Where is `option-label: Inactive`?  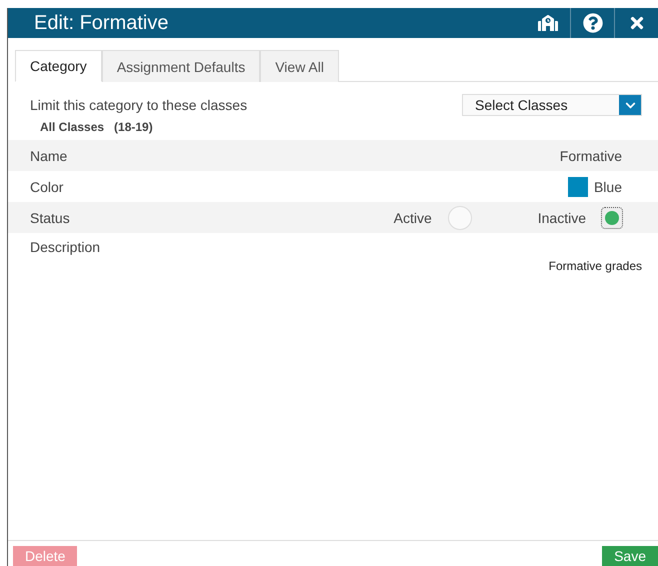
option-label: Inactive is located at coordinates (562, 218).